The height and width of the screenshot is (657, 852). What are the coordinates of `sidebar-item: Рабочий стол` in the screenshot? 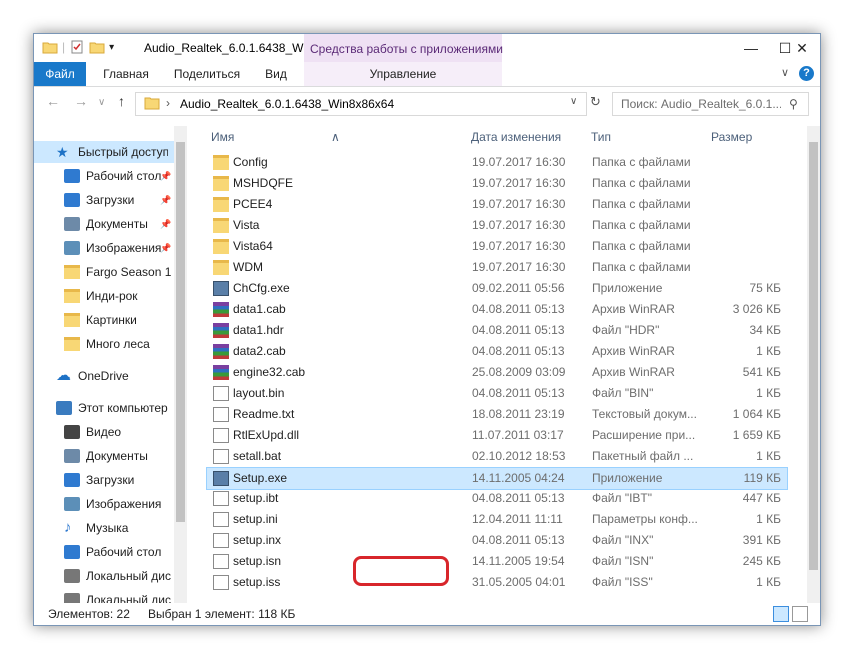 It's located at (104, 552).